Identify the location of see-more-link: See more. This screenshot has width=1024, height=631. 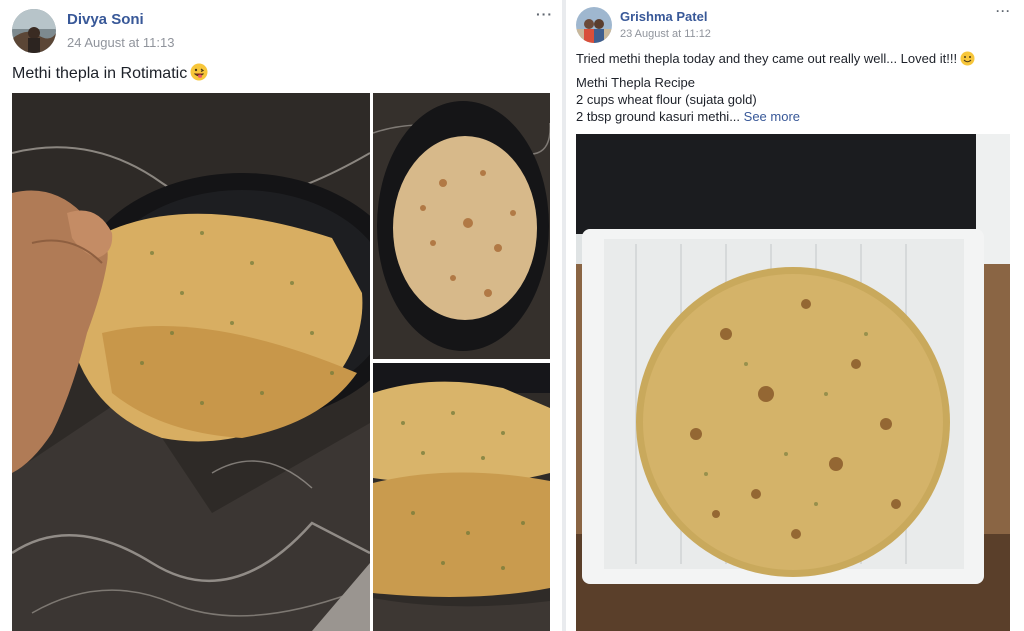
(772, 116).